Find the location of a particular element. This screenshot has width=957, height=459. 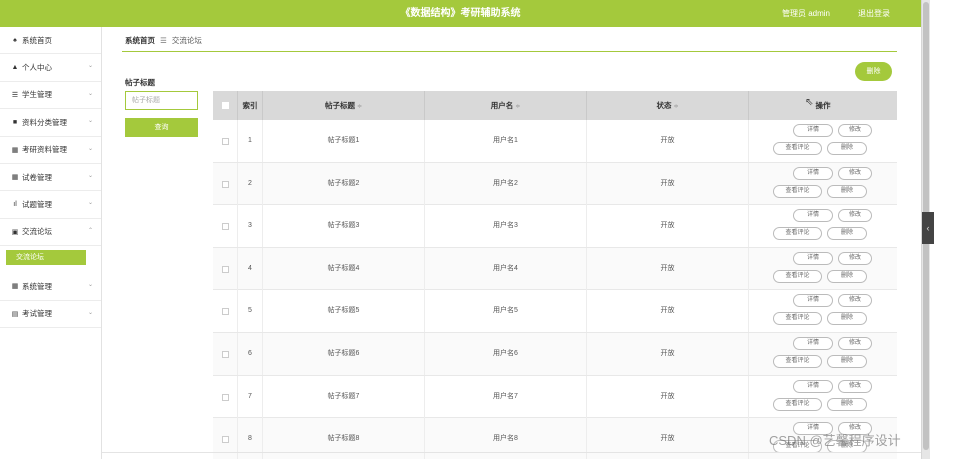

sidebar-item: ♠ 系统首页 is located at coordinates (50, 41).